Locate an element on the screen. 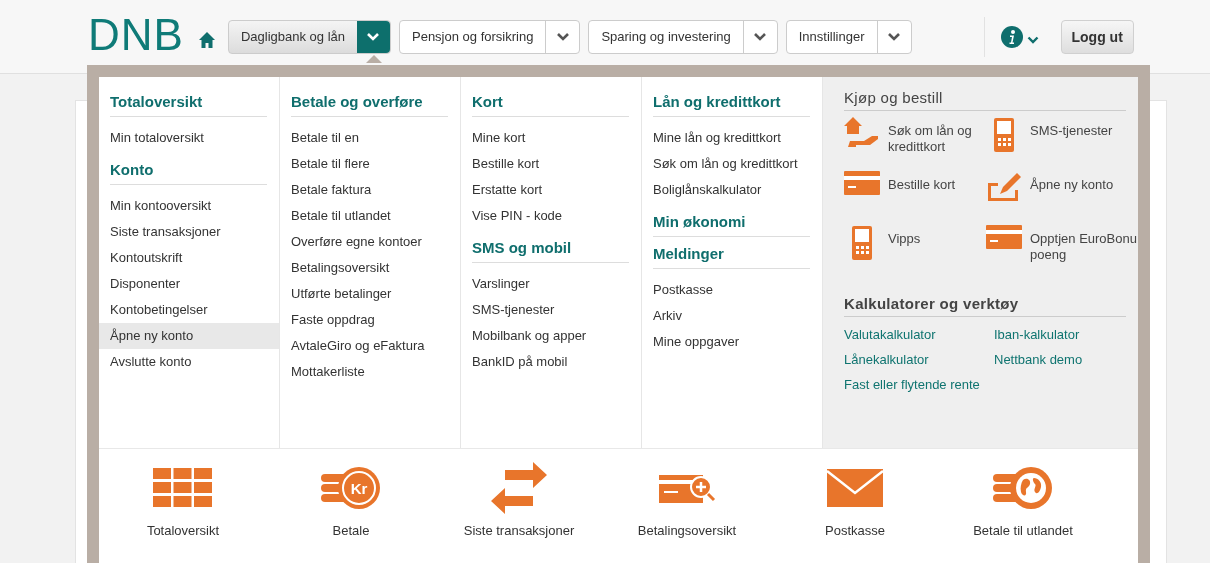 The width and height of the screenshot is (1210, 563). section-heading: SMS og mobil is located at coordinates (550, 251).